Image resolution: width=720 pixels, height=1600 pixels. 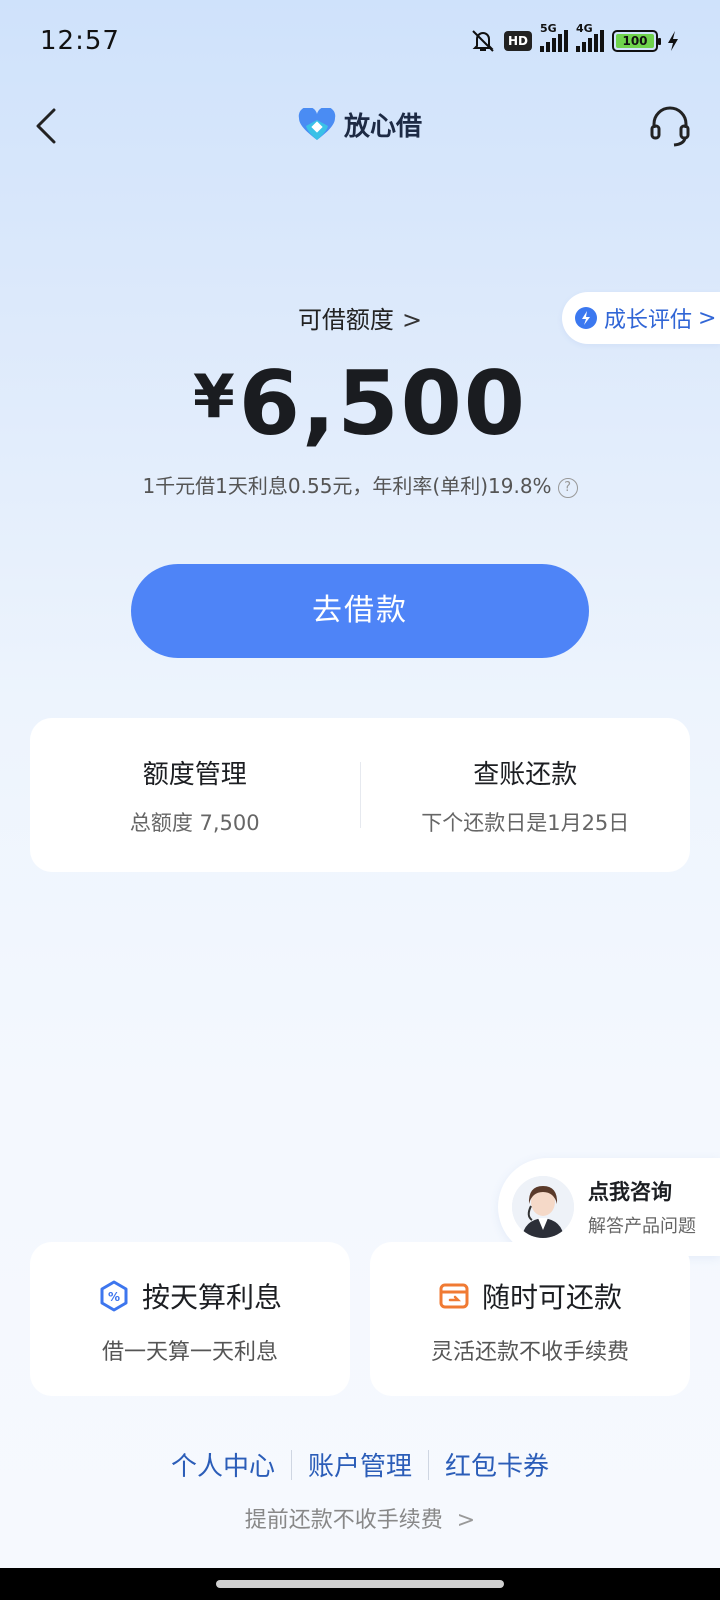 What do you see at coordinates (343, 1520) in the screenshot?
I see `prepay-text: 提前还款不收手续费` at bounding box center [343, 1520].